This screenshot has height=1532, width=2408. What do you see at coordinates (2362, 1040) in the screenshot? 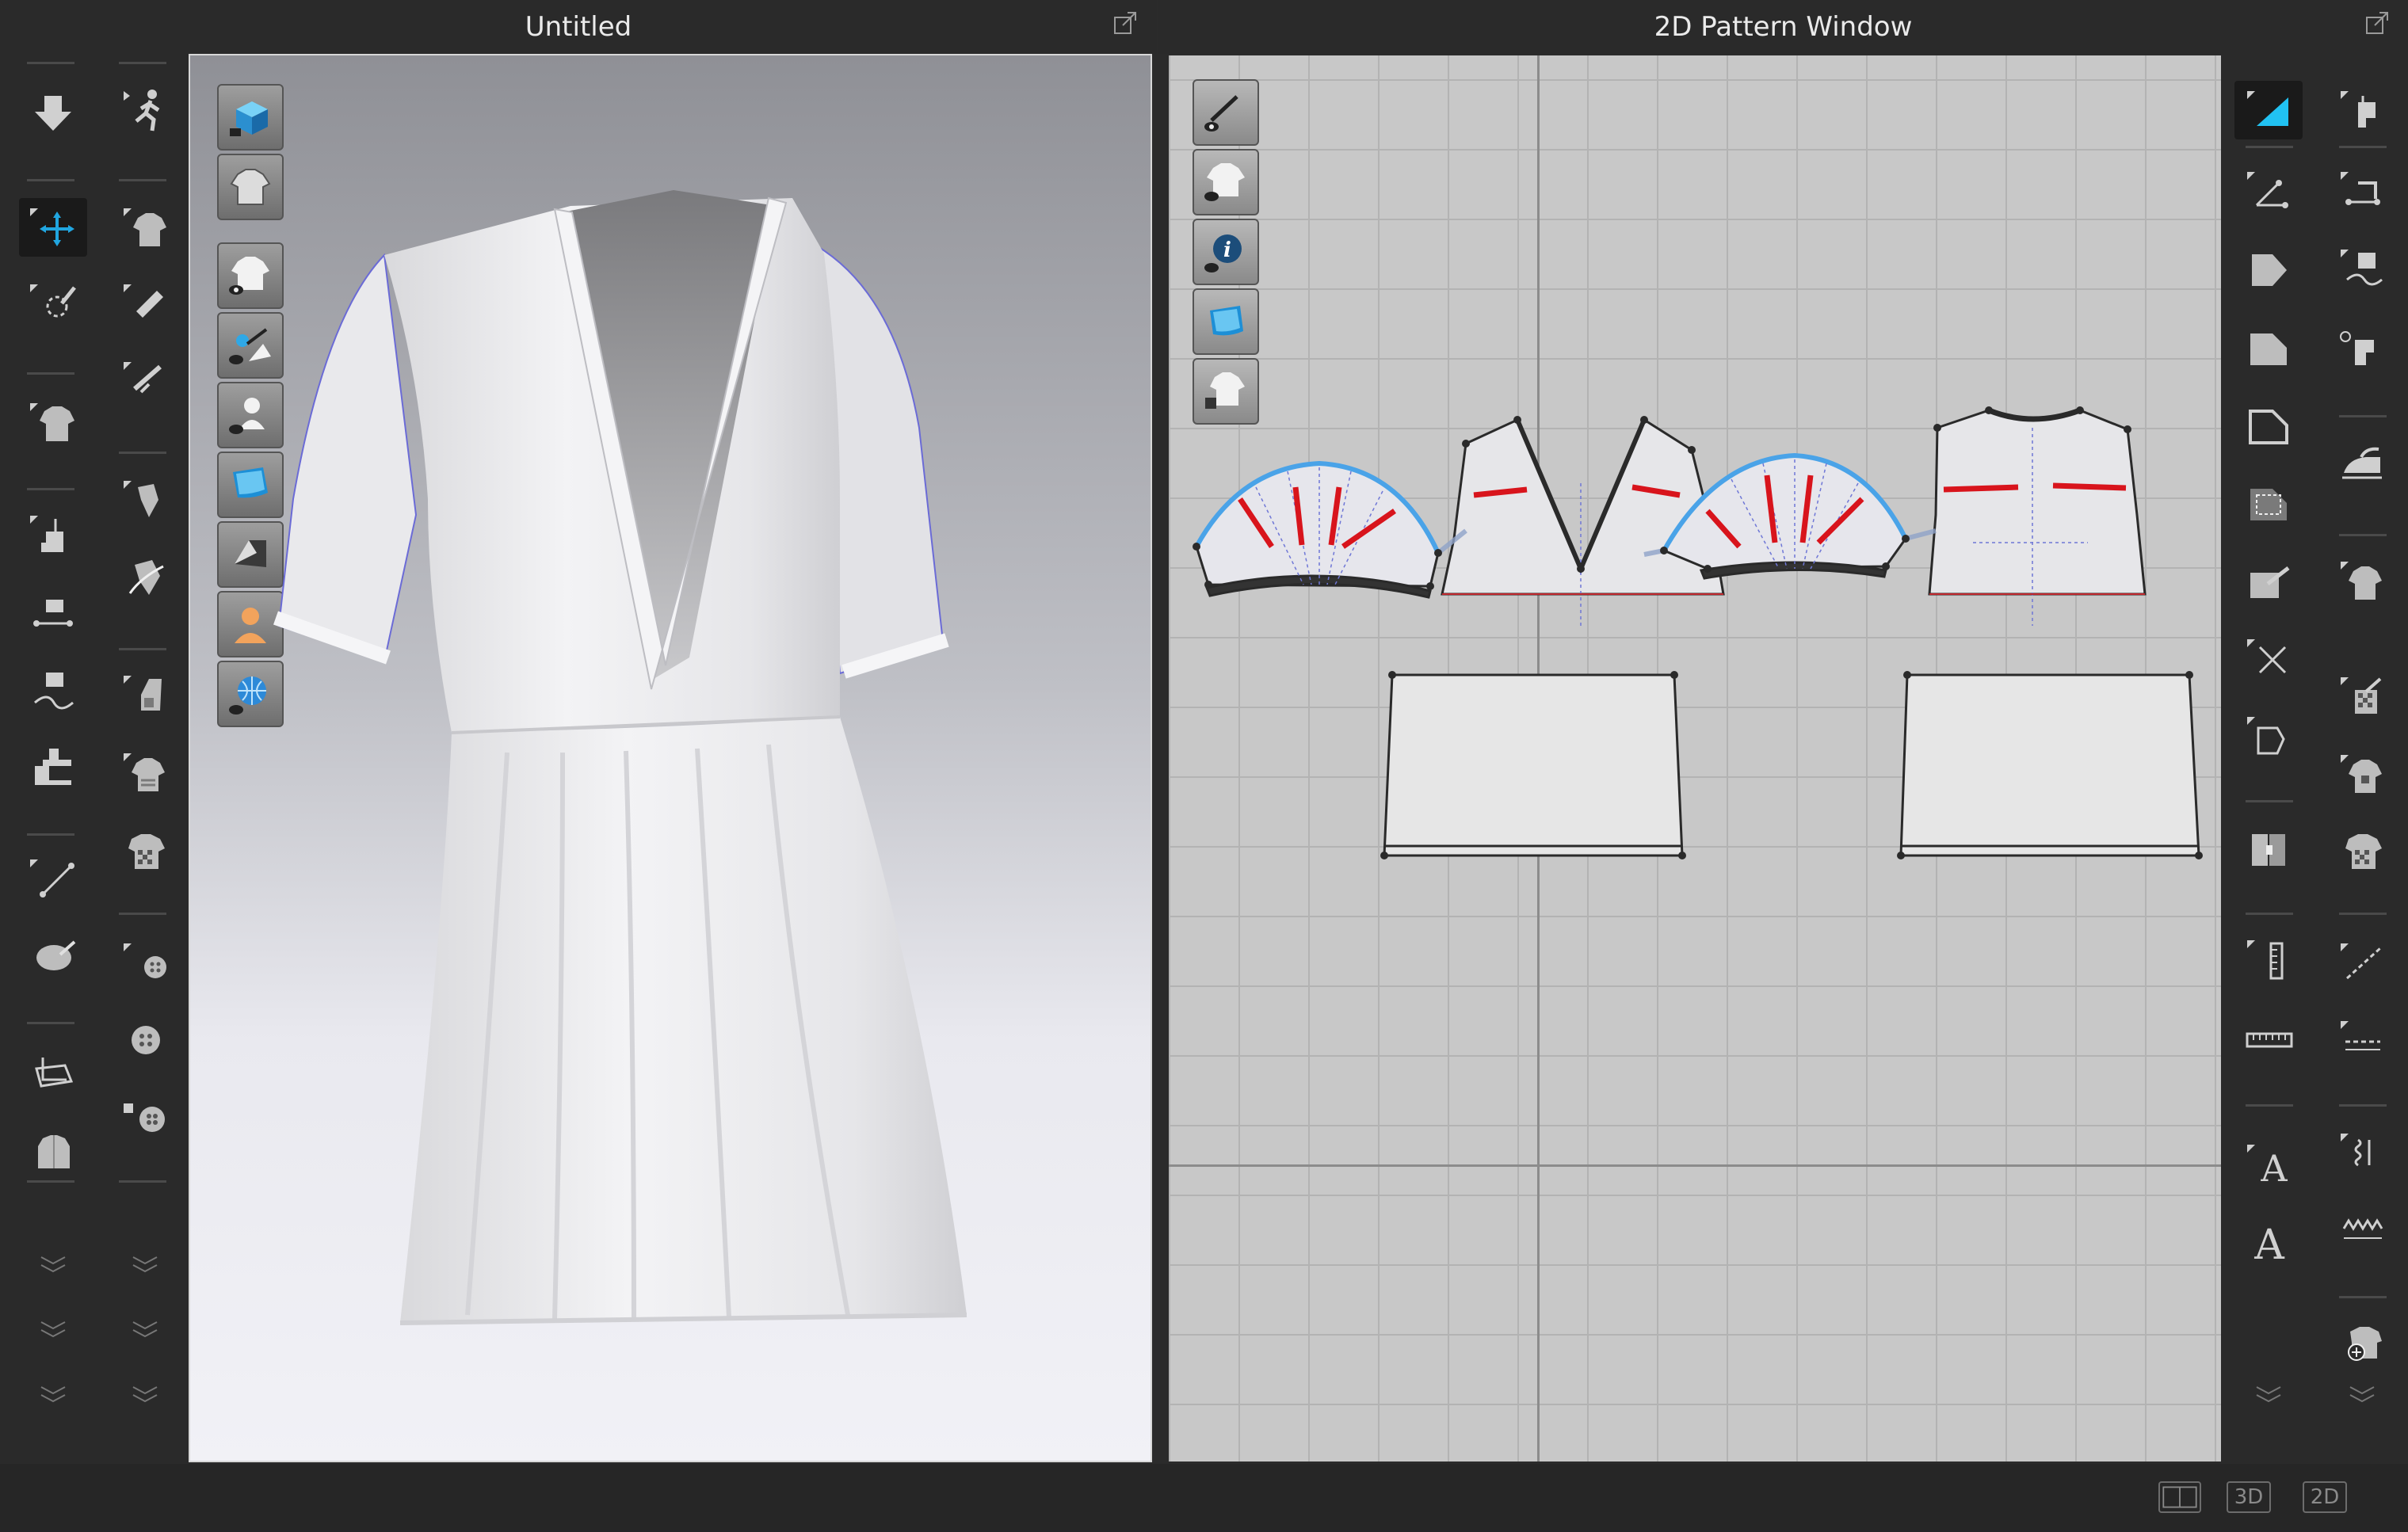
I see `segment-topstitch-icon` at bounding box center [2362, 1040].